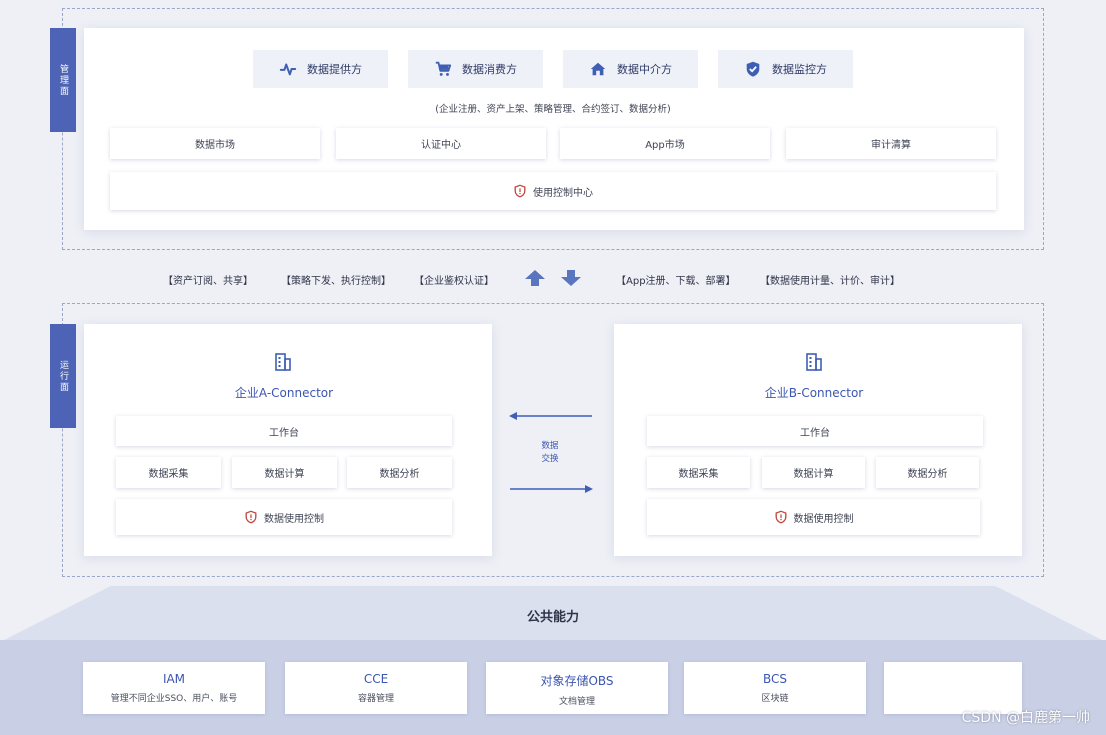 This screenshot has width=1106, height=735. Describe the element at coordinates (571, 278) in the screenshot. I see `down-arrow-icon` at that location.